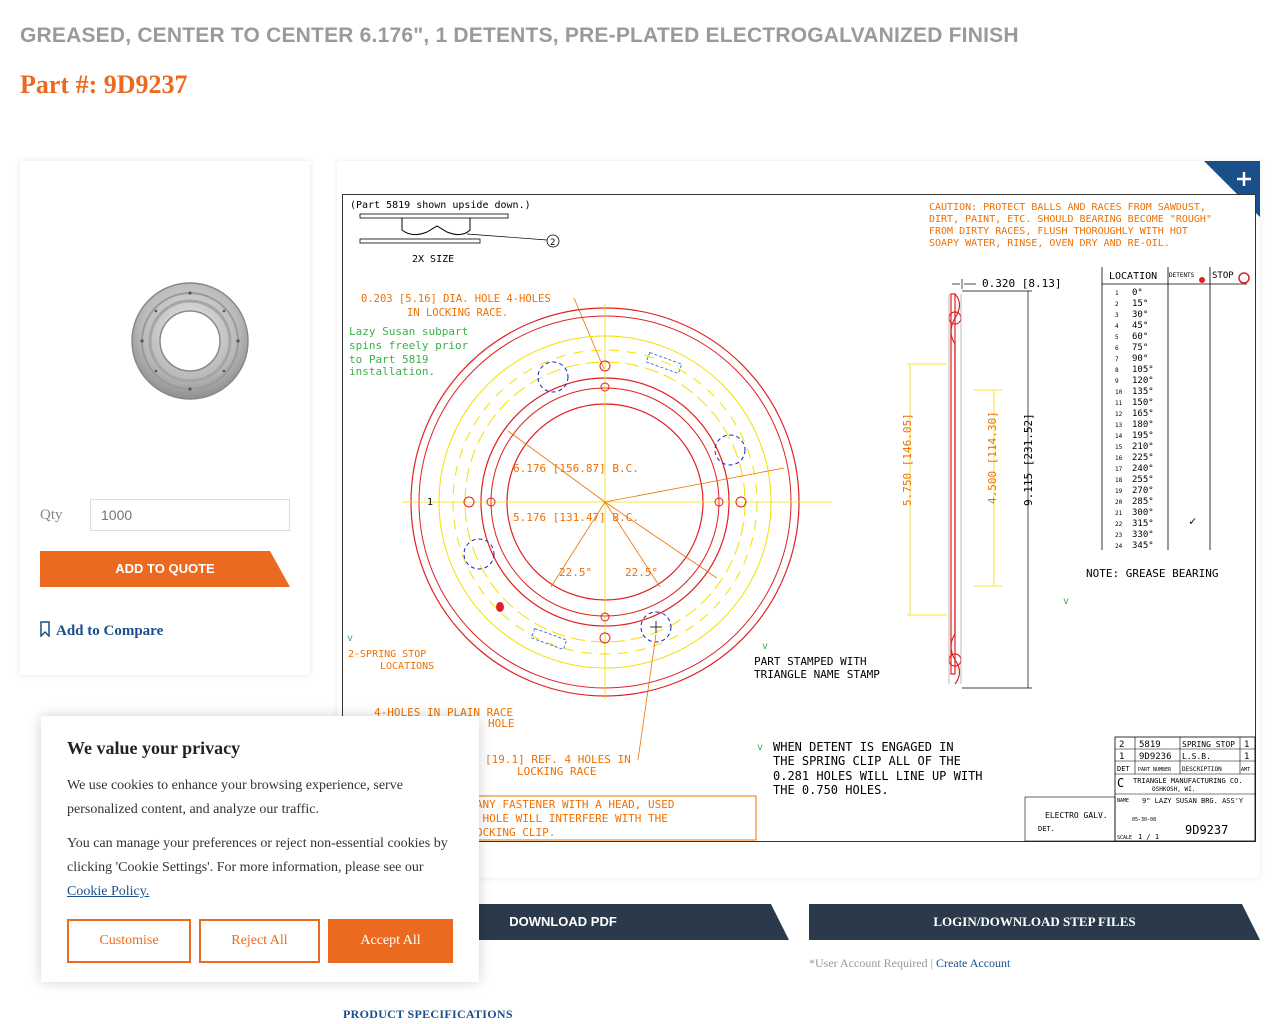 The height and width of the screenshot is (1024, 1280). I want to click on hole-note-line-2: IN LOCKING RACE., so click(457, 313).